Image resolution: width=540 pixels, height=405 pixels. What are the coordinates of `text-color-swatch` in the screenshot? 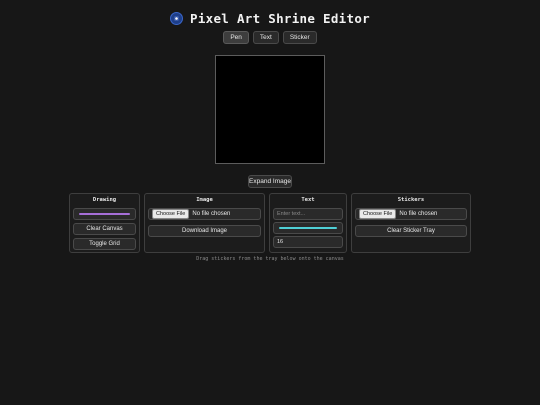 It's located at (308, 228).